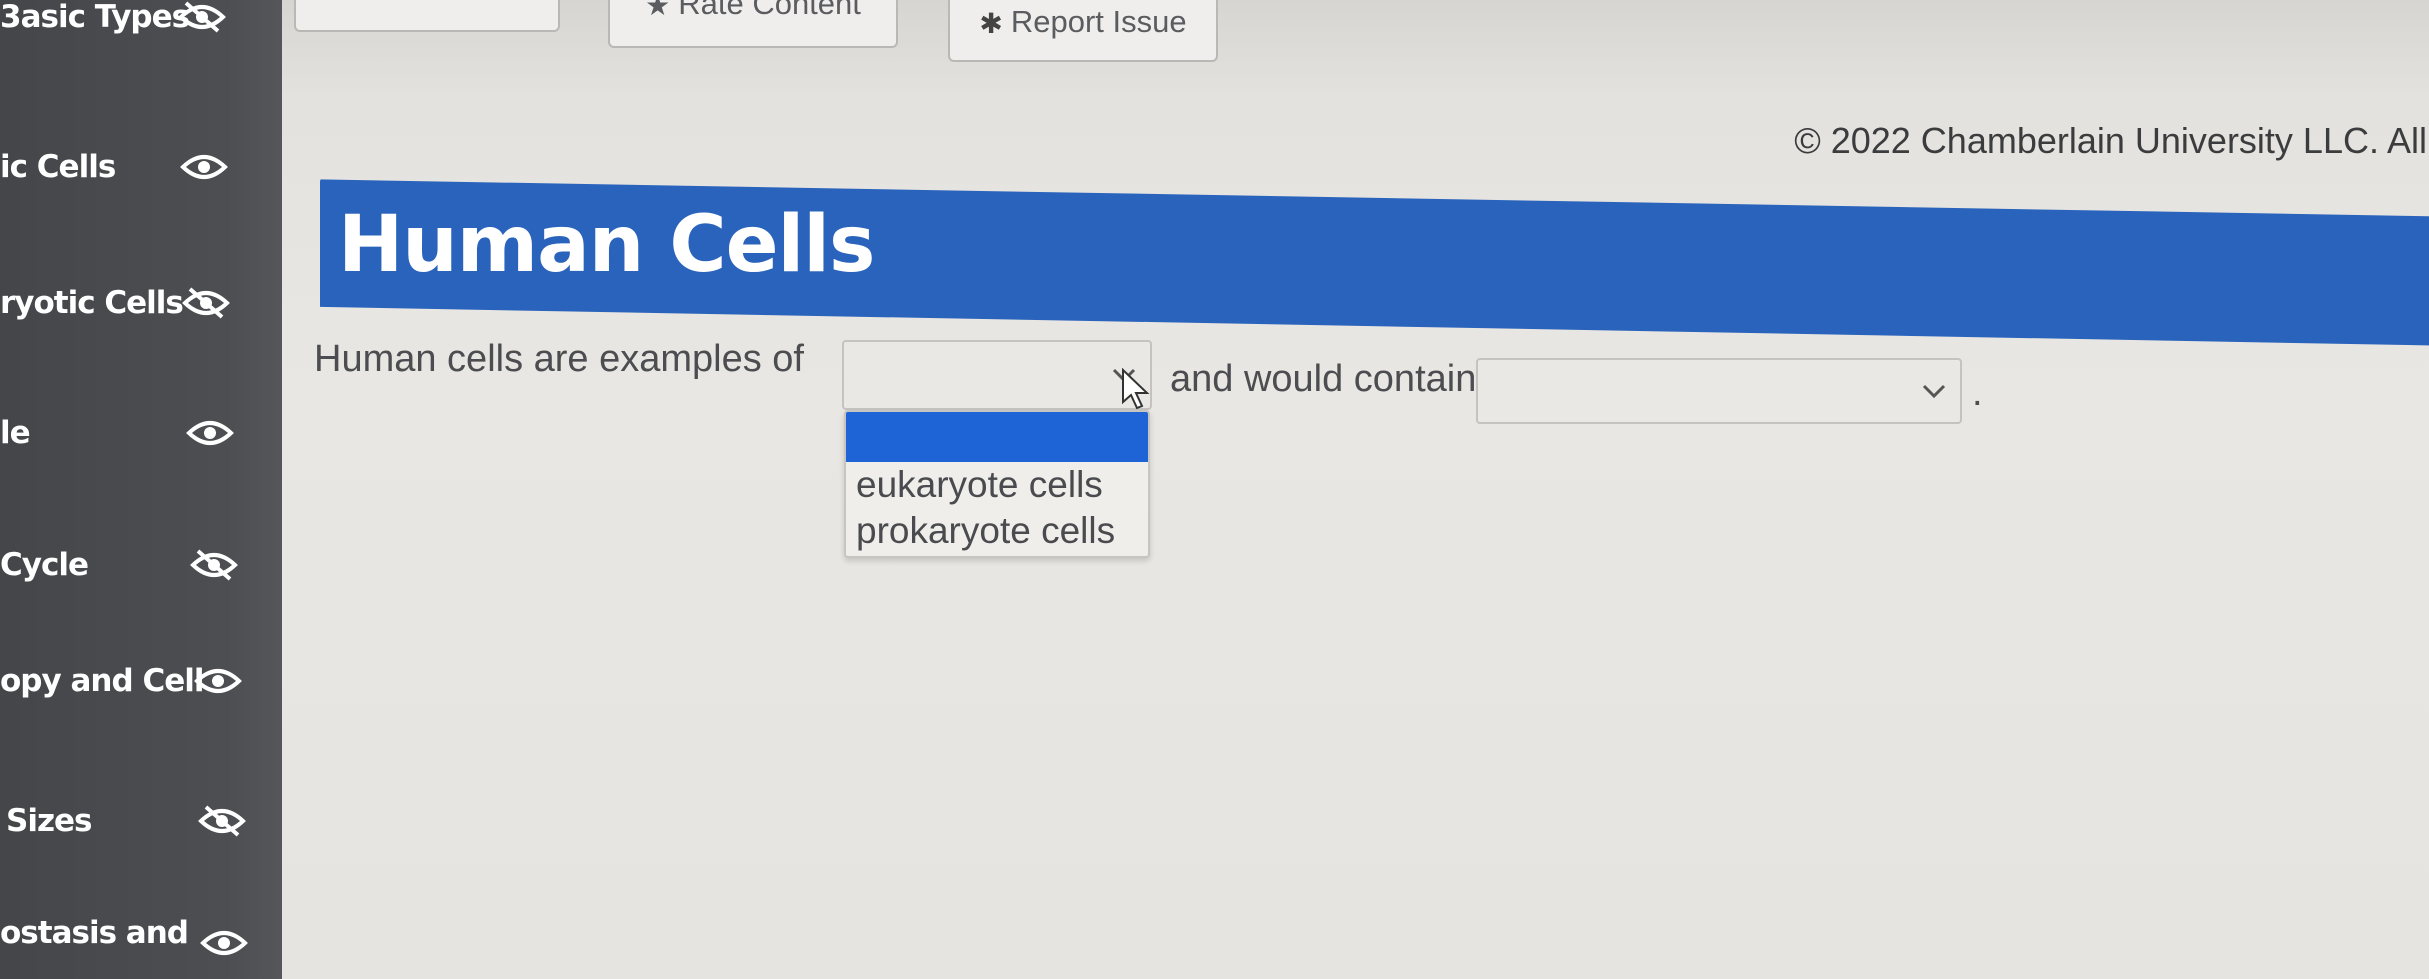 Image resolution: width=2429 pixels, height=979 pixels. Describe the element at coordinates (44, 565) in the screenshot. I see `sidebar-item-label: Cycle` at that location.